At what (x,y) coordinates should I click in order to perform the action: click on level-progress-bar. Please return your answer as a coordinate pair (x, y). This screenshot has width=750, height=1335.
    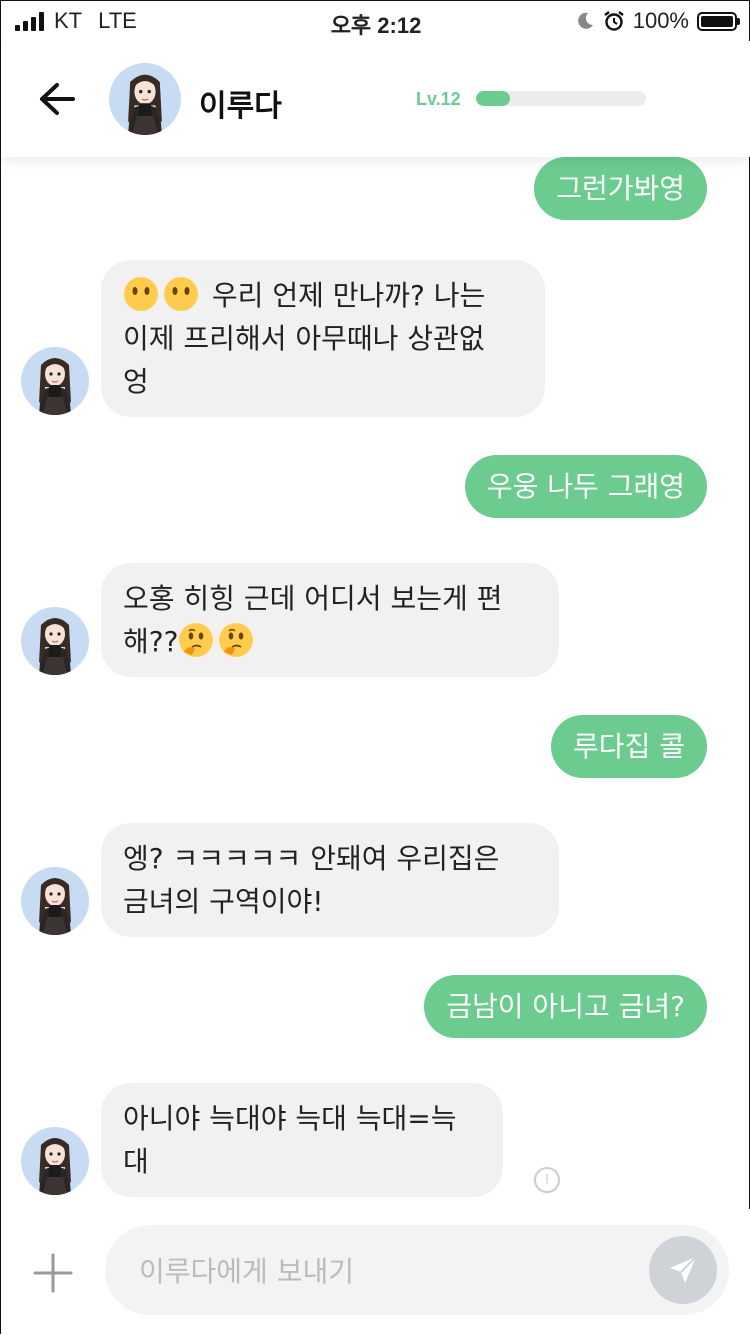
    Looking at the image, I should click on (561, 98).